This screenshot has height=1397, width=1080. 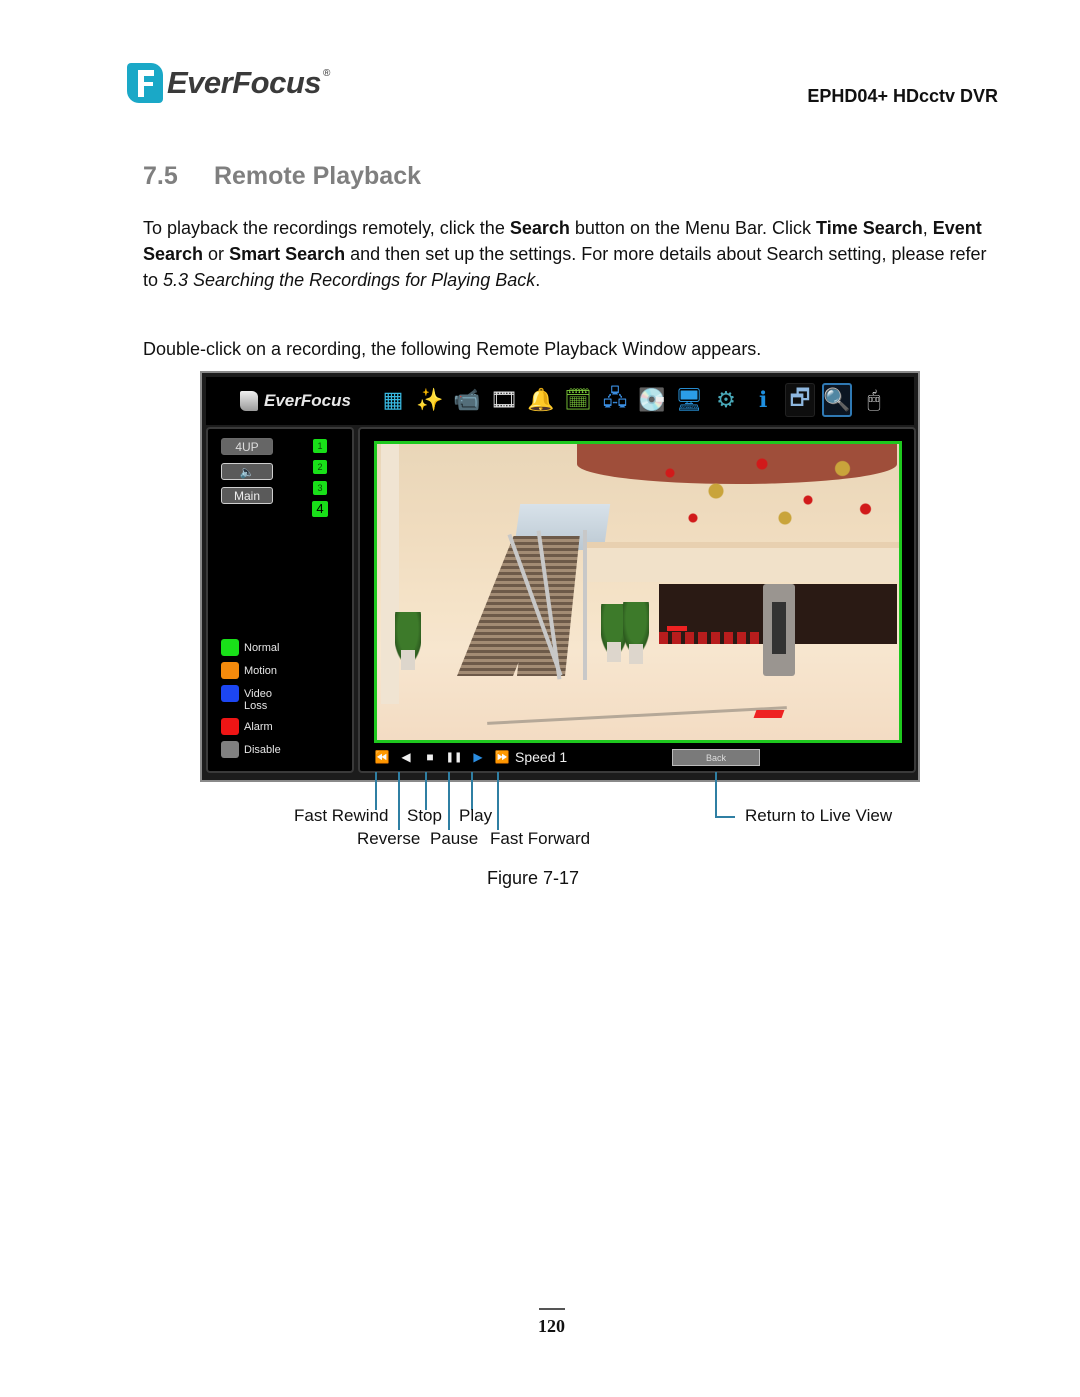 I want to click on playback-controls: ⏪ ◀ ■ ❚❚ ▶ ⏩ Speed 1, so click(x=469, y=757).